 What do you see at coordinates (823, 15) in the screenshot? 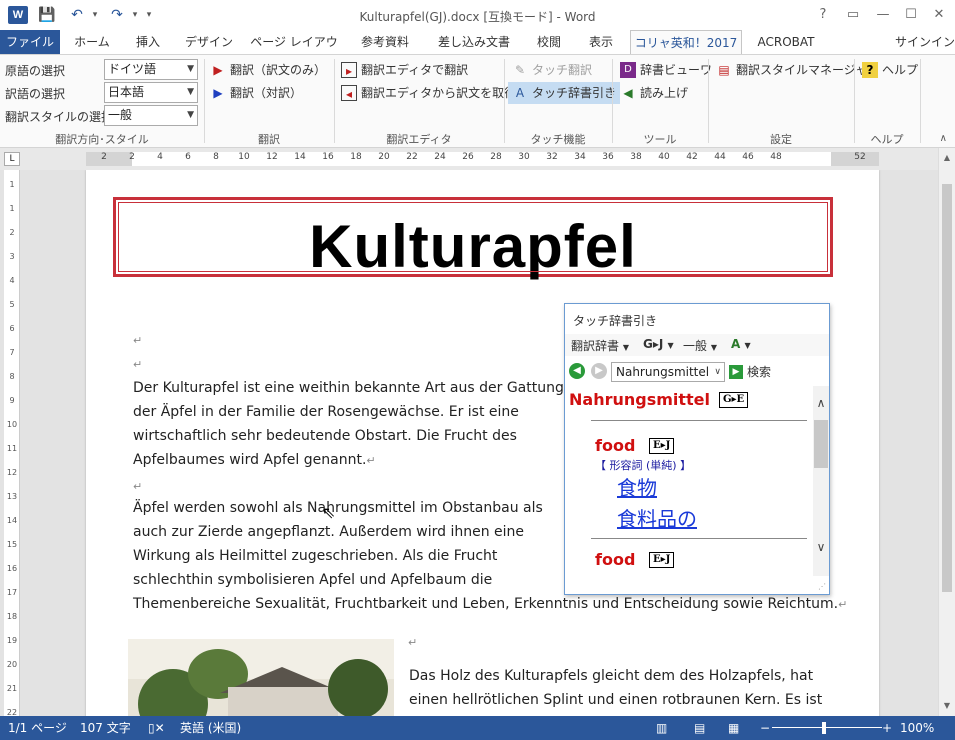
I see `help-button: ?` at bounding box center [823, 15].